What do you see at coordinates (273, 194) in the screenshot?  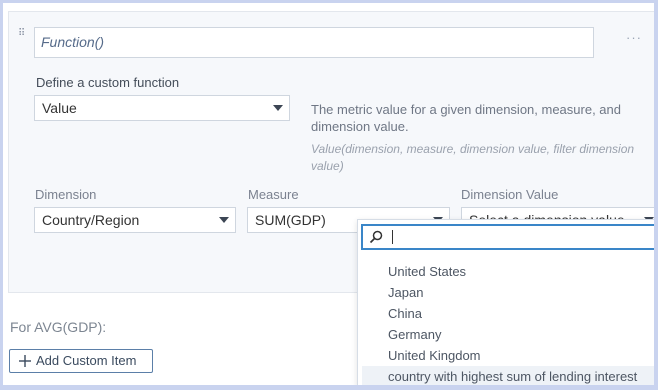 I see `measure-label: Measure` at bounding box center [273, 194].